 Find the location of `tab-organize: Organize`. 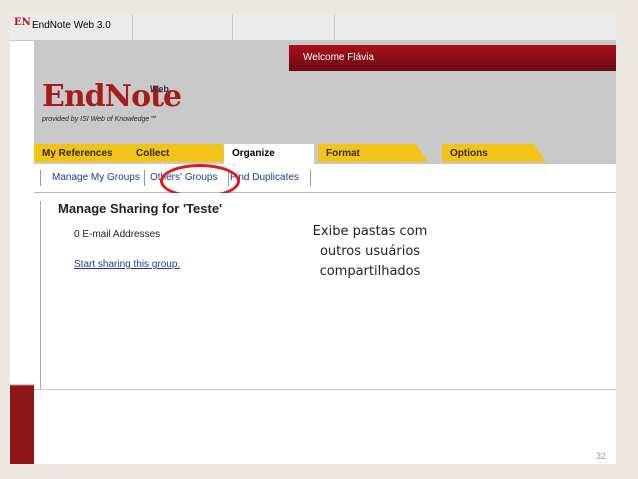

tab-organize: Organize is located at coordinates (269, 154).